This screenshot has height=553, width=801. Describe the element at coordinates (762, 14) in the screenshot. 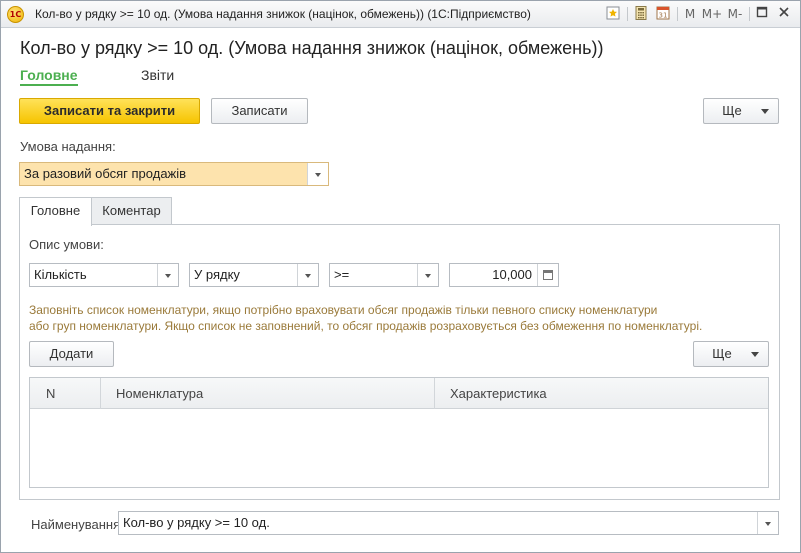

I see `maximize-icon` at that location.